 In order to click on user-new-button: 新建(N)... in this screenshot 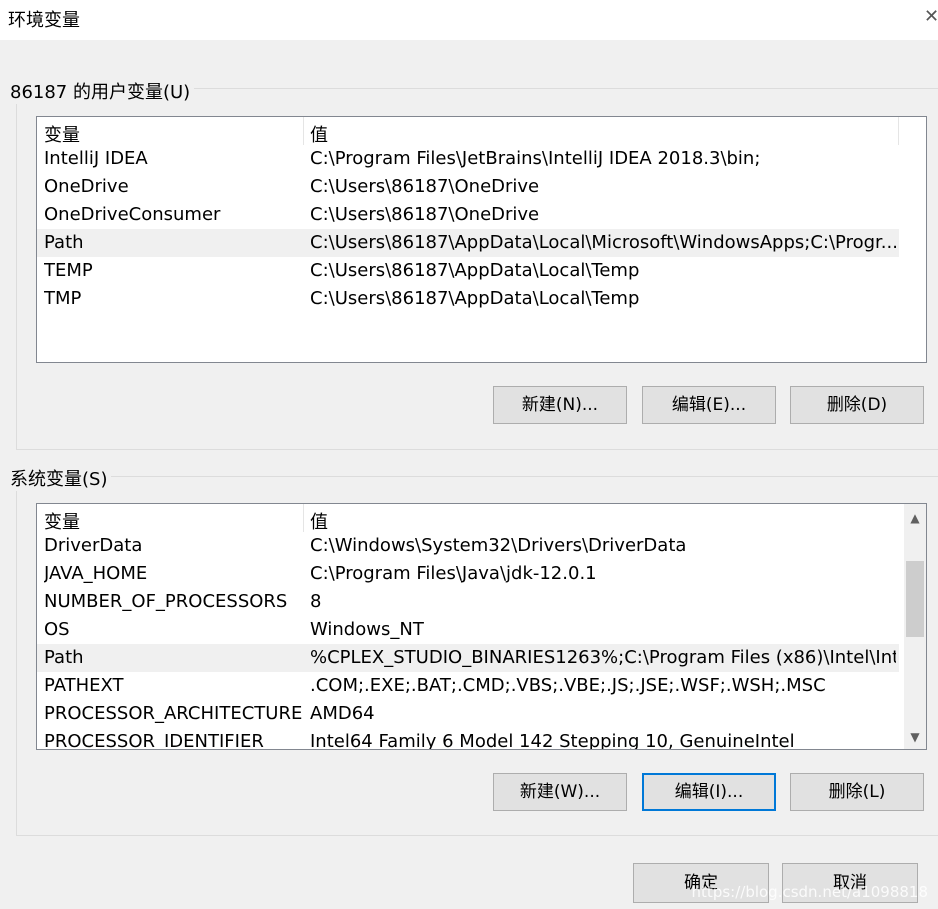, I will do `click(560, 405)`.